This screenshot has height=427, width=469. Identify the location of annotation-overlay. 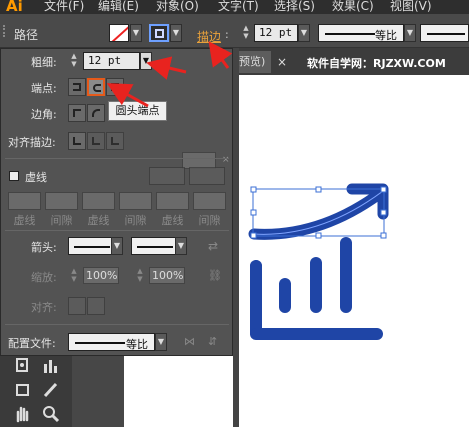
(169, 74).